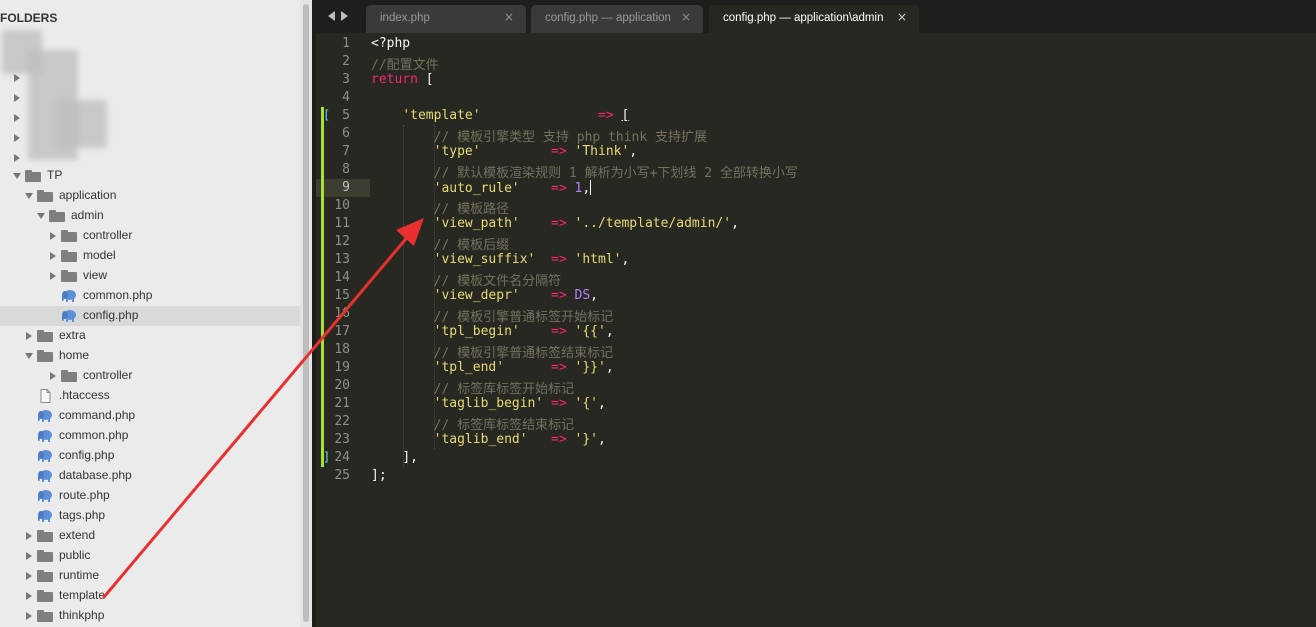 The width and height of the screenshot is (1316, 627). Describe the element at coordinates (488, 439) in the screenshot. I see `code-text: 'taglib_end' => '}',` at that location.